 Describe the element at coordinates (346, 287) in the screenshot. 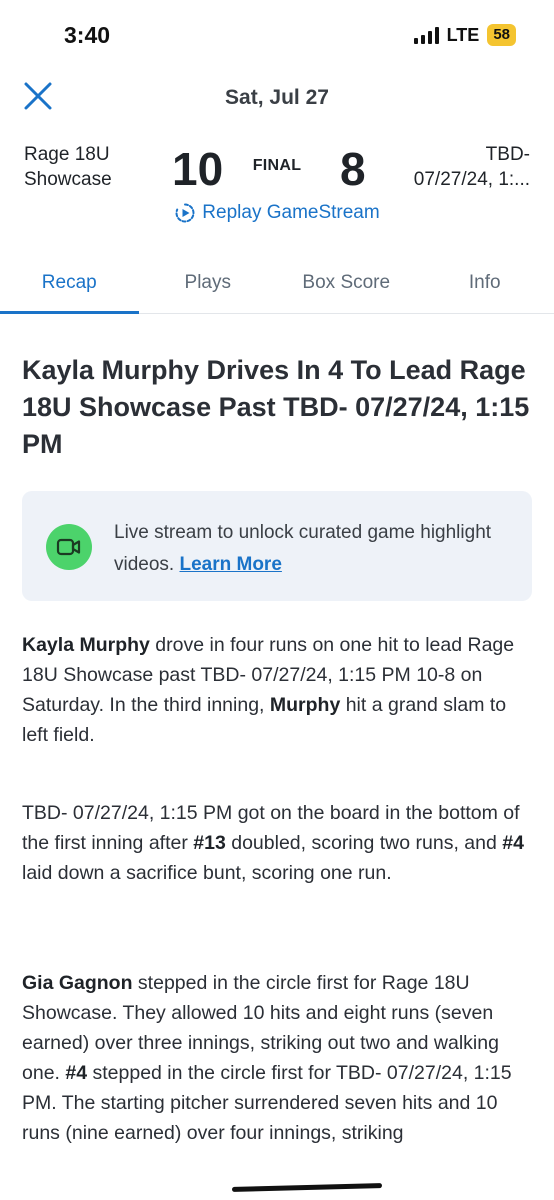

I see `tab-box-score: Box Score` at that location.